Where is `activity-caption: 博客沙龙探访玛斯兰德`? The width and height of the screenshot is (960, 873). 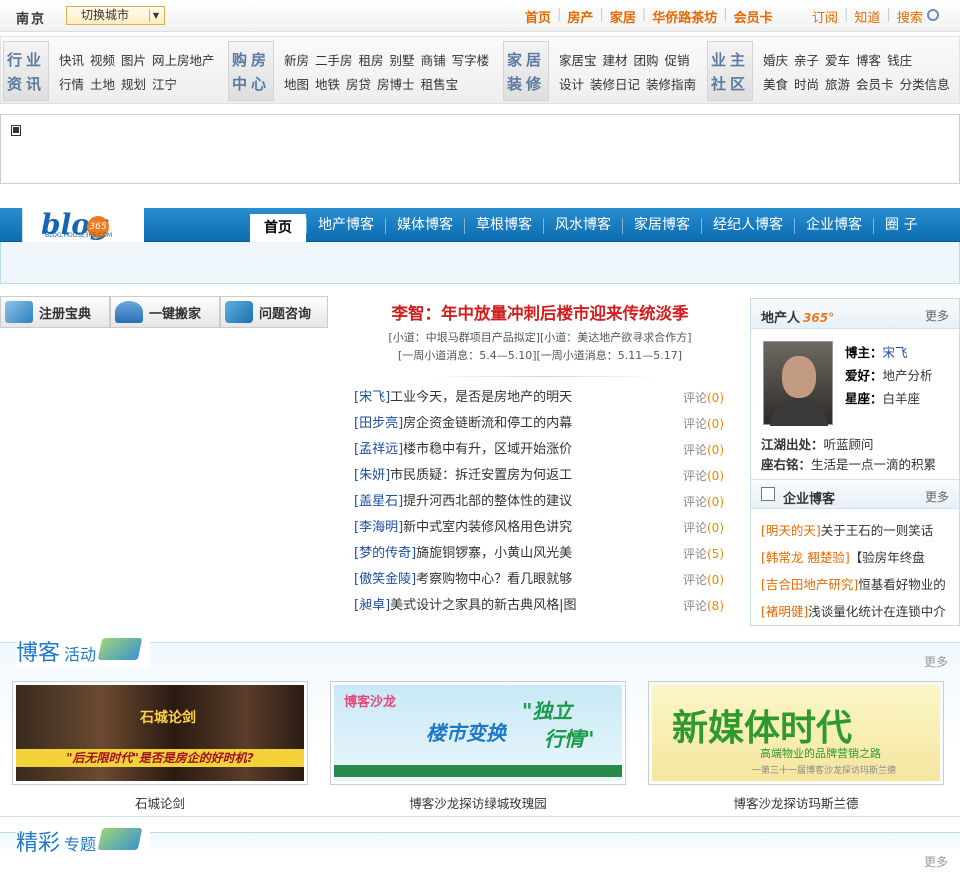
activity-caption: 博客沙龙探访玛斯兰德 is located at coordinates (796, 802).